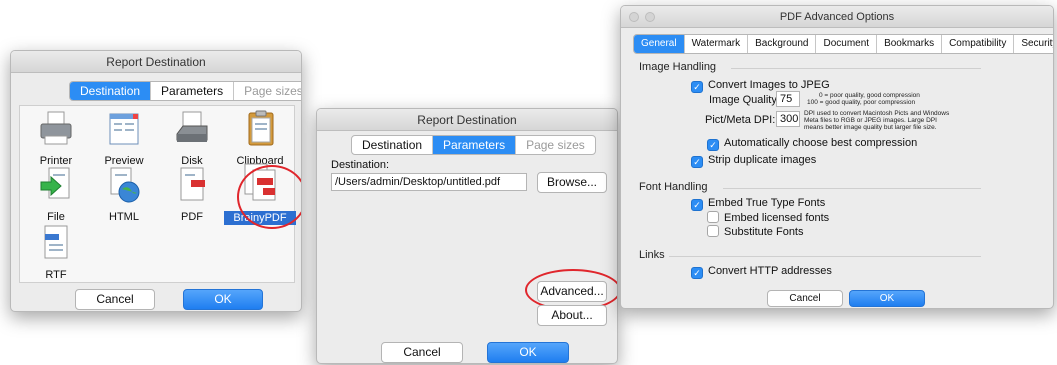 Image resolution: width=1057 pixels, height=365 pixels. What do you see at coordinates (56, 275) in the screenshot?
I see `destination-label: RTF` at bounding box center [56, 275].